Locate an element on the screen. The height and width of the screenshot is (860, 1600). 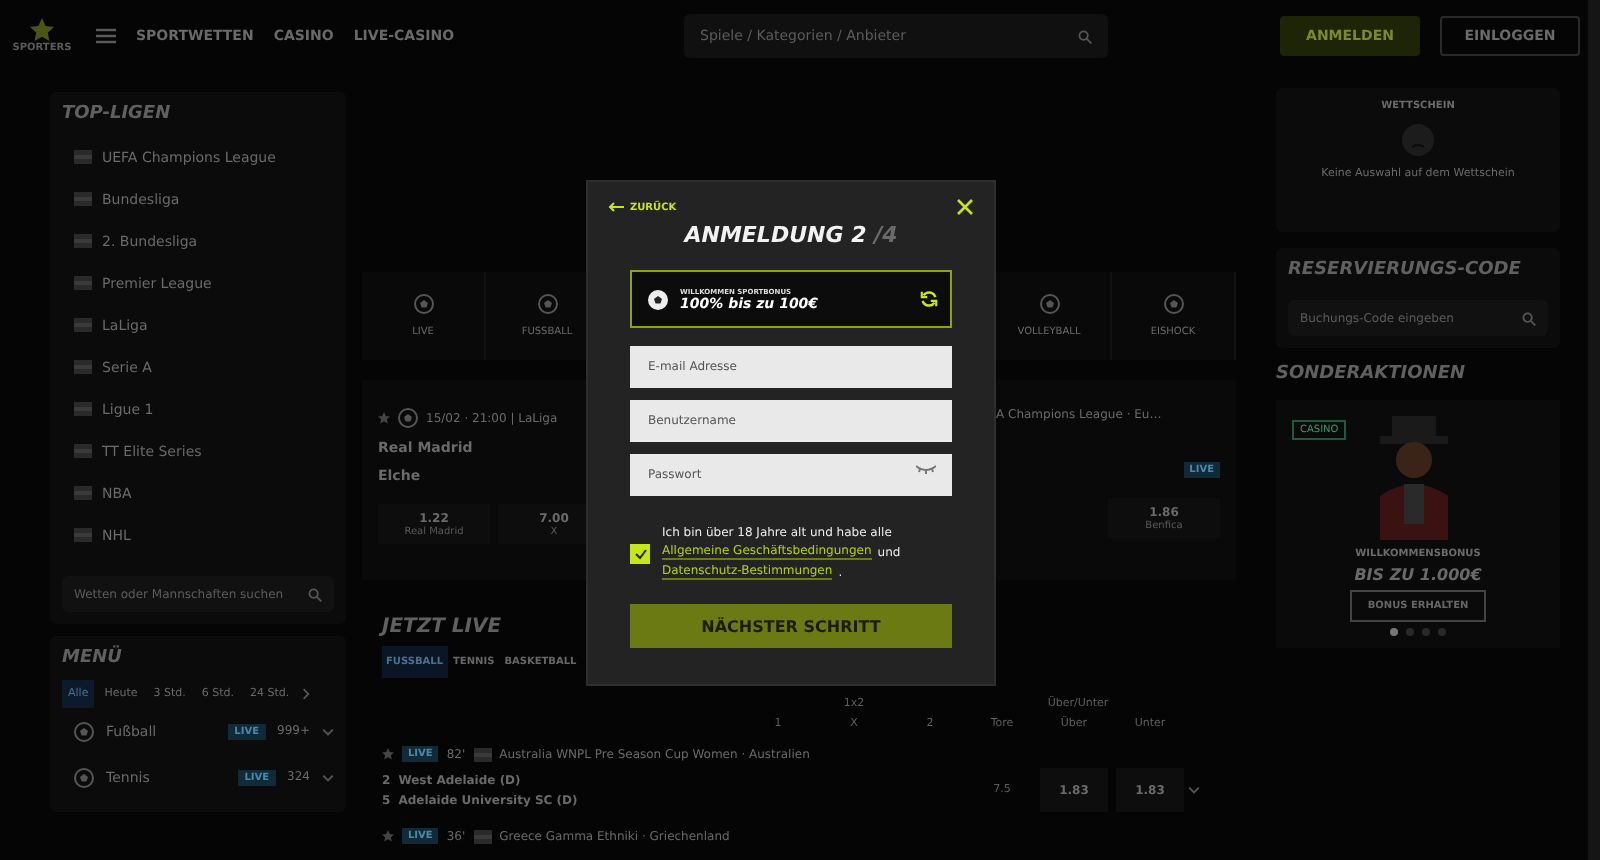
chevron-right-icon is located at coordinates (305, 694).